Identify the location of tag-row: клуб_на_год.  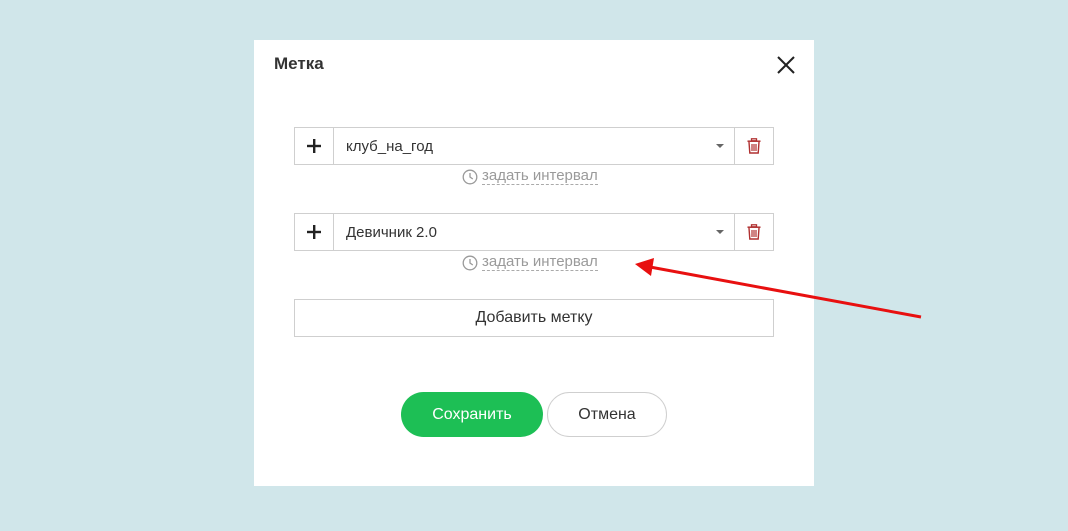
(534, 146).